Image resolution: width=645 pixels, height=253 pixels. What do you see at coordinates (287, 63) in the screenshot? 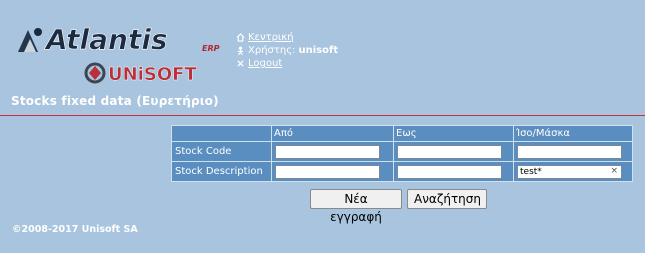
I see `logout-row: Logout` at bounding box center [287, 63].